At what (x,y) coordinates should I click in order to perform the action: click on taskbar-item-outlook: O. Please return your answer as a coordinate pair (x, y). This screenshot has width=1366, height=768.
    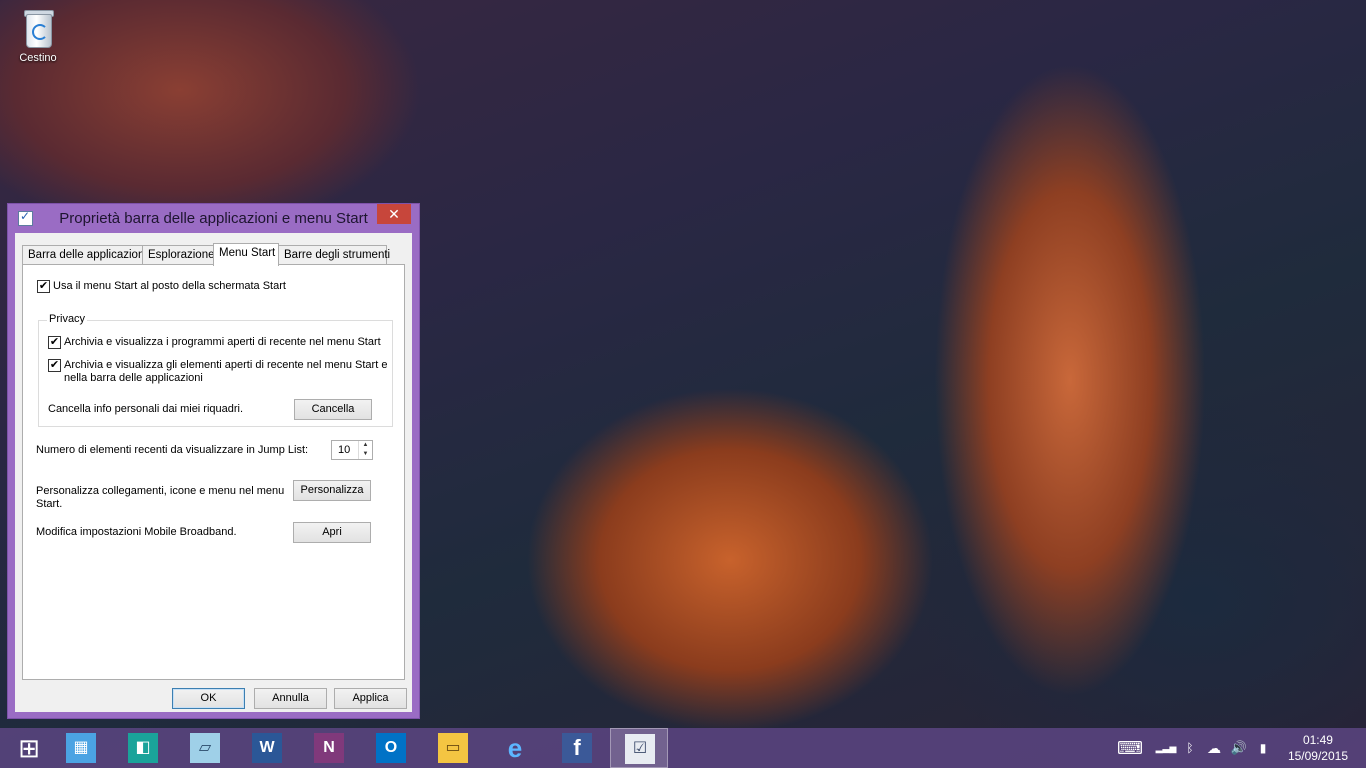
    Looking at the image, I should click on (391, 748).